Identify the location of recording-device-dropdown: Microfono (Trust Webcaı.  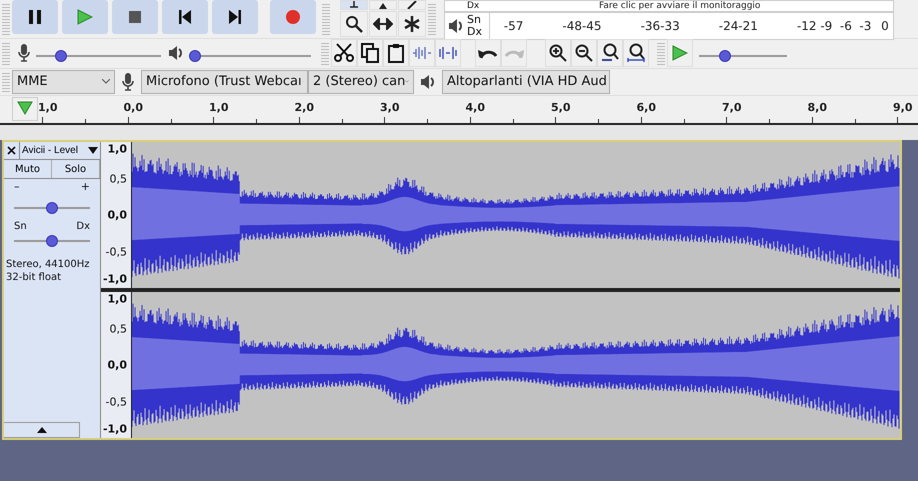
(224, 82).